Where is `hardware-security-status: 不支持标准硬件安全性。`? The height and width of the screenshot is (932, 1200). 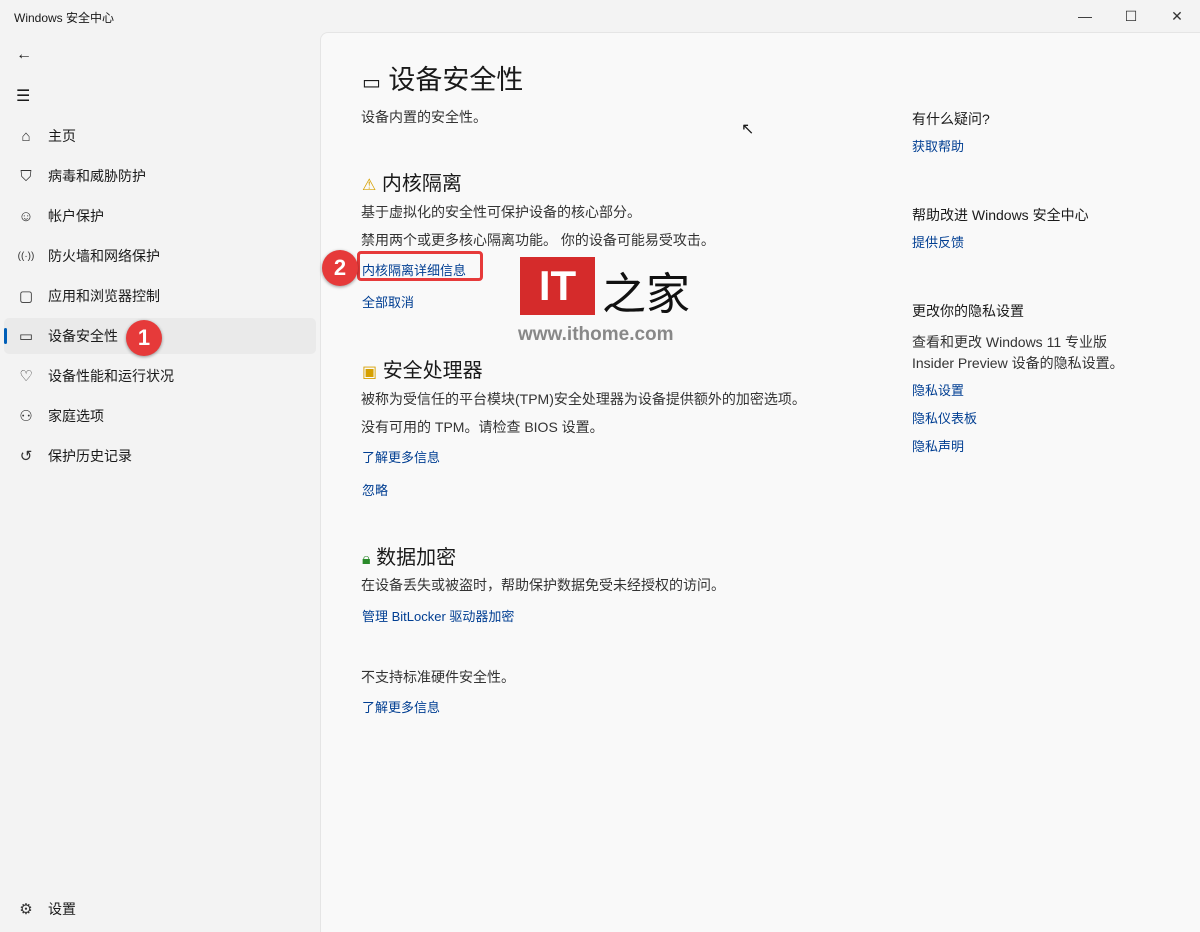 hardware-security-status: 不支持标准硬件安全性。 is located at coordinates (438, 677).